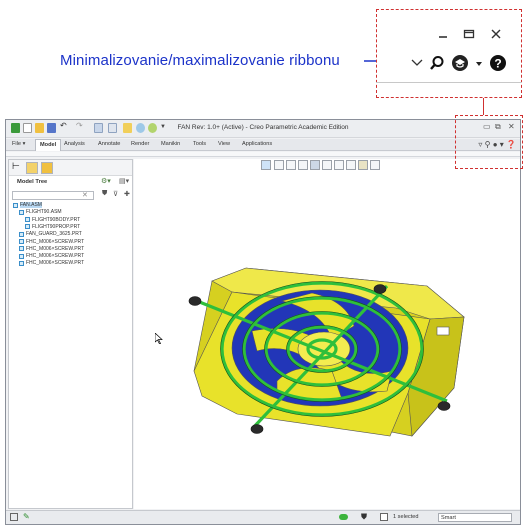 This screenshot has width=529, height=530. Describe the element at coordinates (343, 517) in the screenshot. I see `regen-status-icon` at that location.